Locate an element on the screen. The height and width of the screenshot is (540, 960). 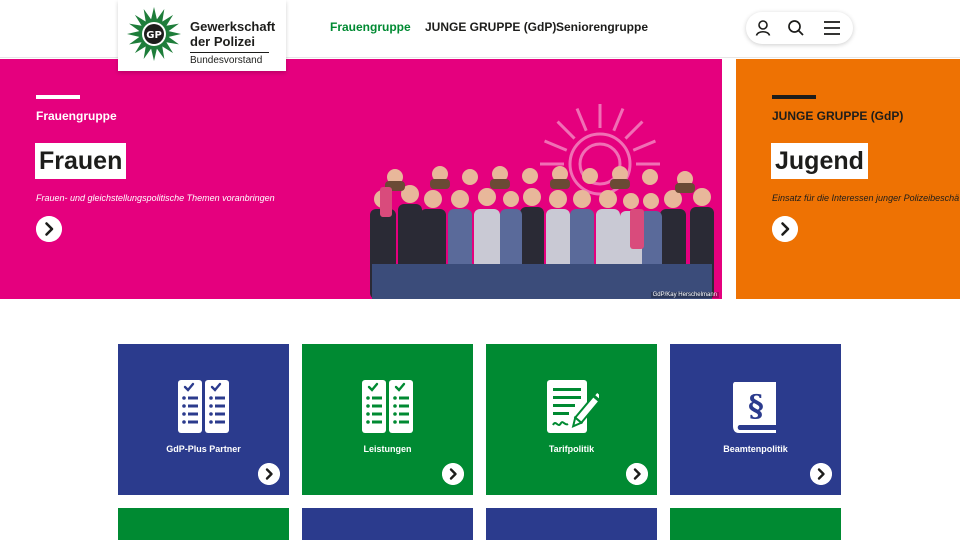
tile-label: Leistungen is located at coordinates (387, 449).